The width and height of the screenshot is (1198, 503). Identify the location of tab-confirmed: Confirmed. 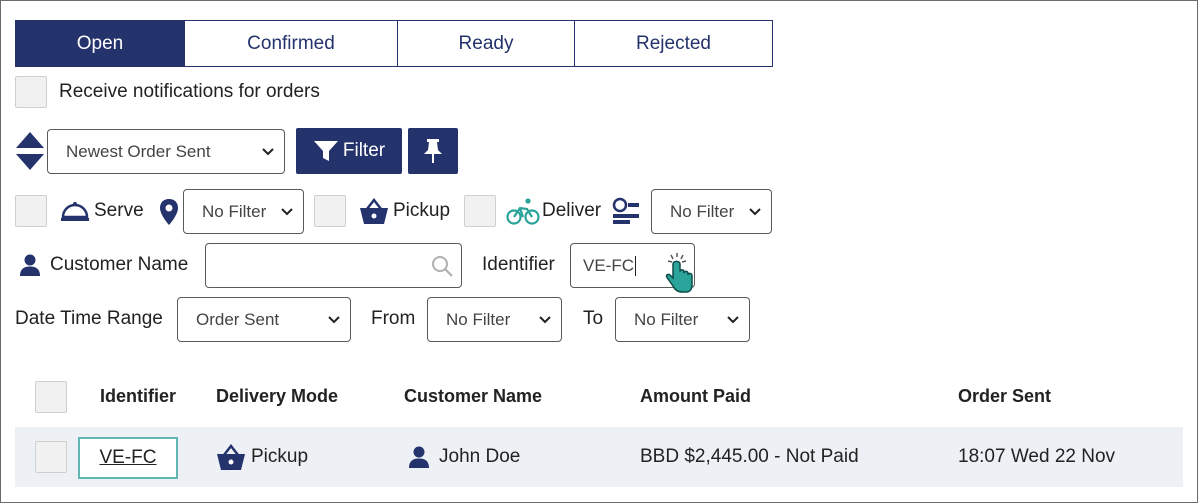
(291, 43).